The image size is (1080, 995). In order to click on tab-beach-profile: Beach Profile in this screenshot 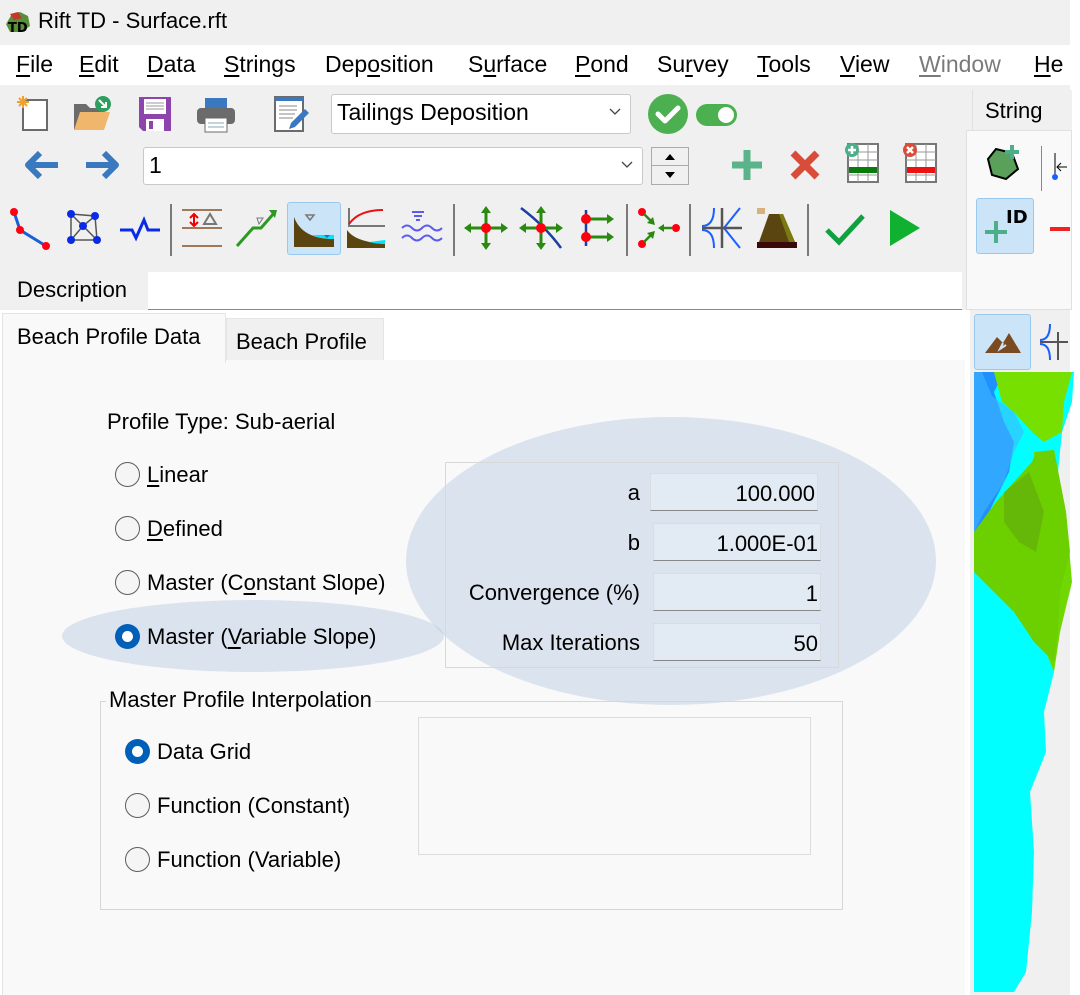, I will do `click(305, 340)`.